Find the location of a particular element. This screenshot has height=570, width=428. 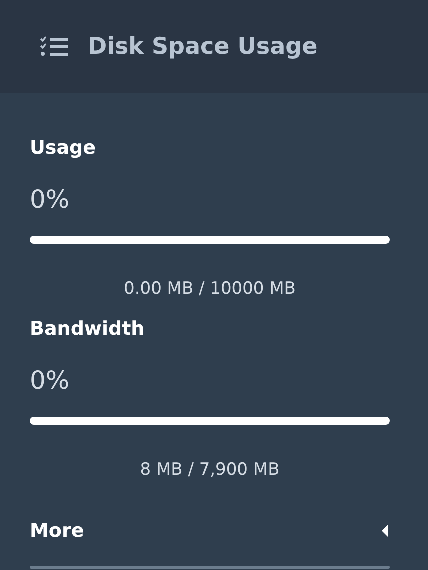

usage-reading: 0.00 MB / 10000 MB is located at coordinates (210, 289).